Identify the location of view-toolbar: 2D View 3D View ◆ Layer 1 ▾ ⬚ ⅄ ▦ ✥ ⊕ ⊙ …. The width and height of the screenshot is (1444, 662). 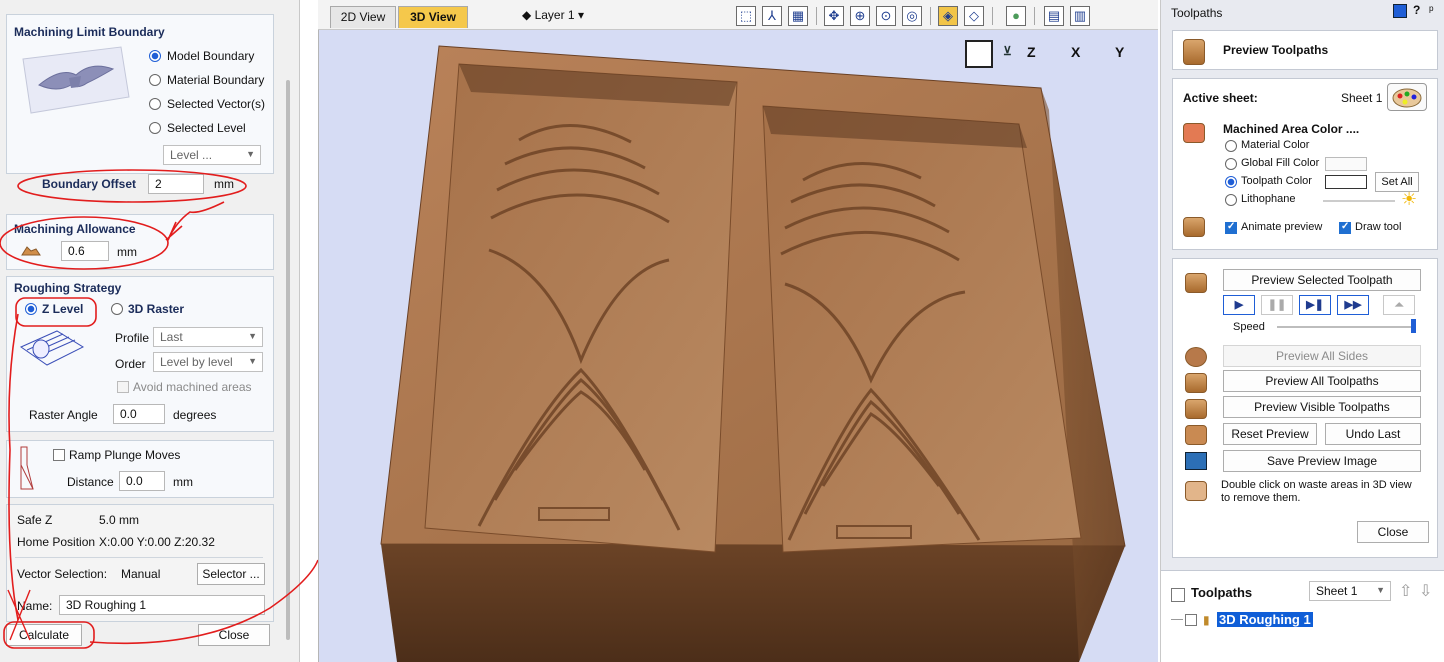
(738, 15).